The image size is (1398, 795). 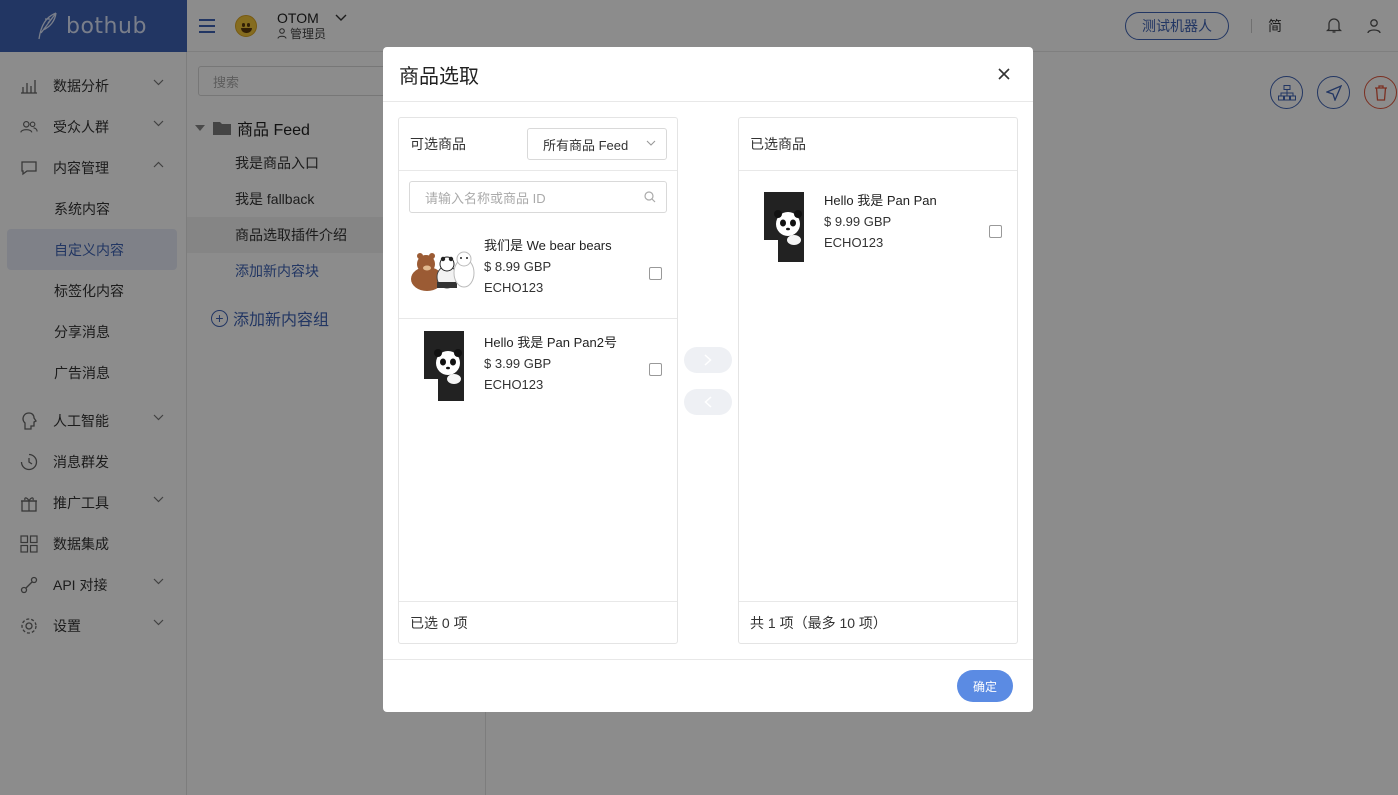 What do you see at coordinates (538, 622) in the screenshot?
I see `available-selection-count: 已选 0 项` at bounding box center [538, 622].